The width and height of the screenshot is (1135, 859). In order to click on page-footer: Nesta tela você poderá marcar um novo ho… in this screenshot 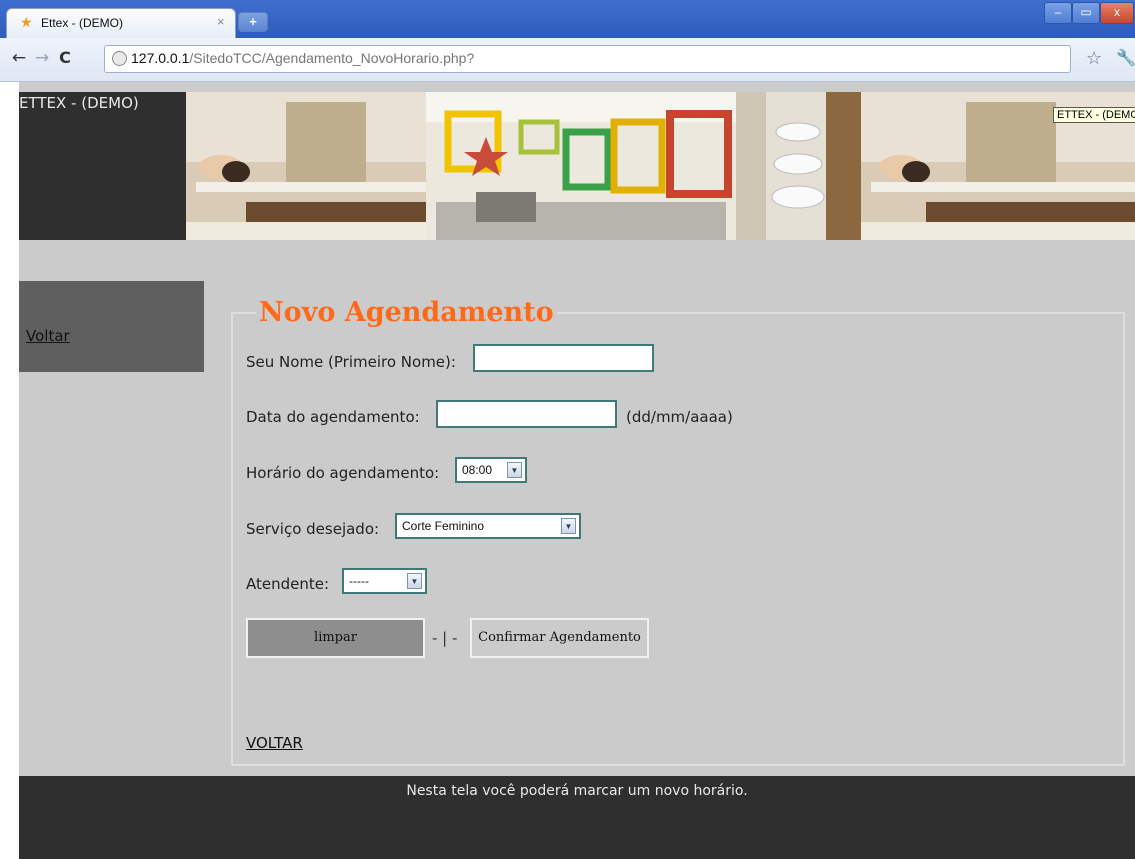, I will do `click(577, 817)`.